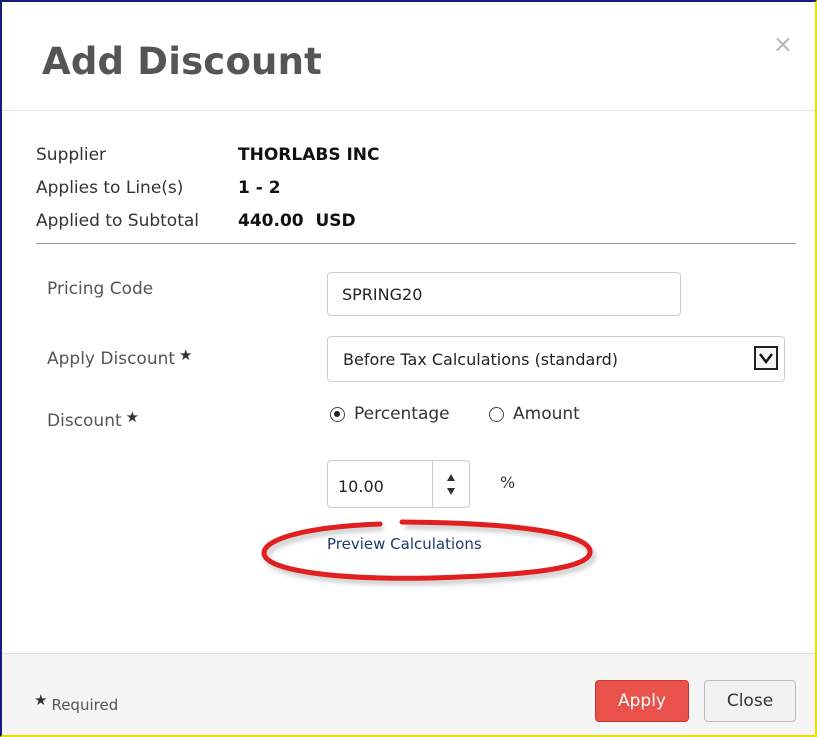 The width and height of the screenshot is (817, 737). Describe the element at coordinates (408, 110) in the screenshot. I see `header-divider` at that location.